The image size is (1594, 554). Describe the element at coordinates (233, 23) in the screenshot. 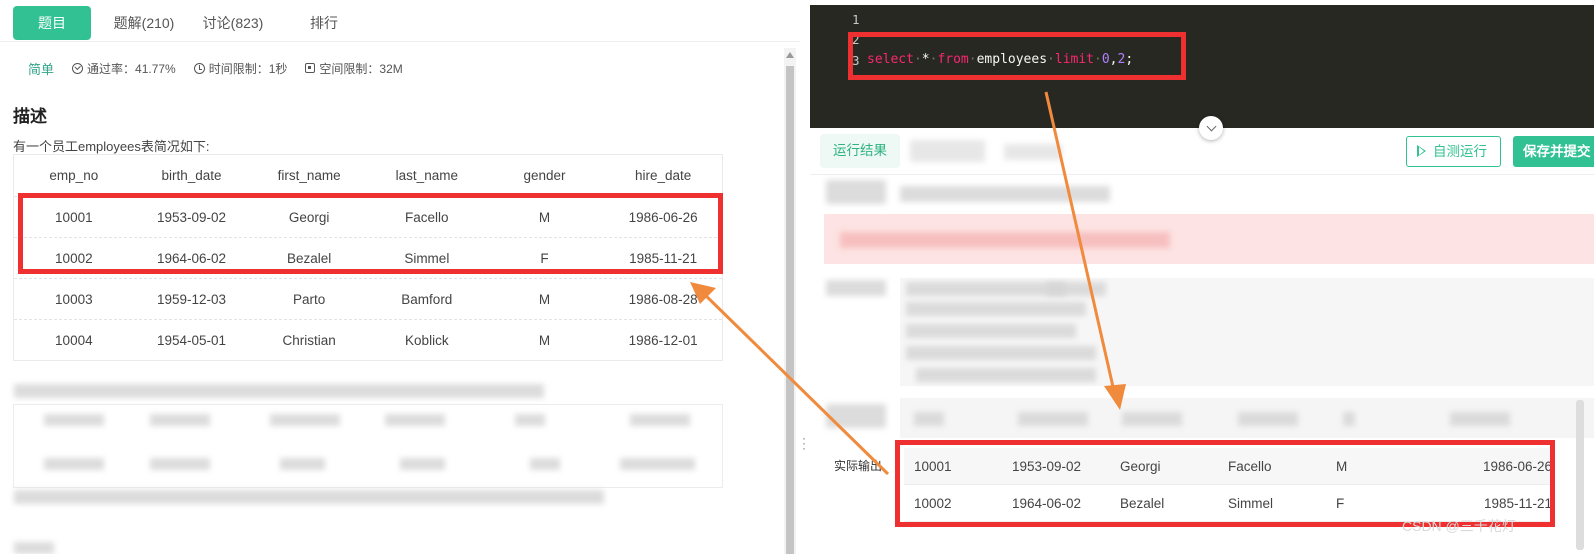

I see `tab-discussion: 讨论(823)` at that location.